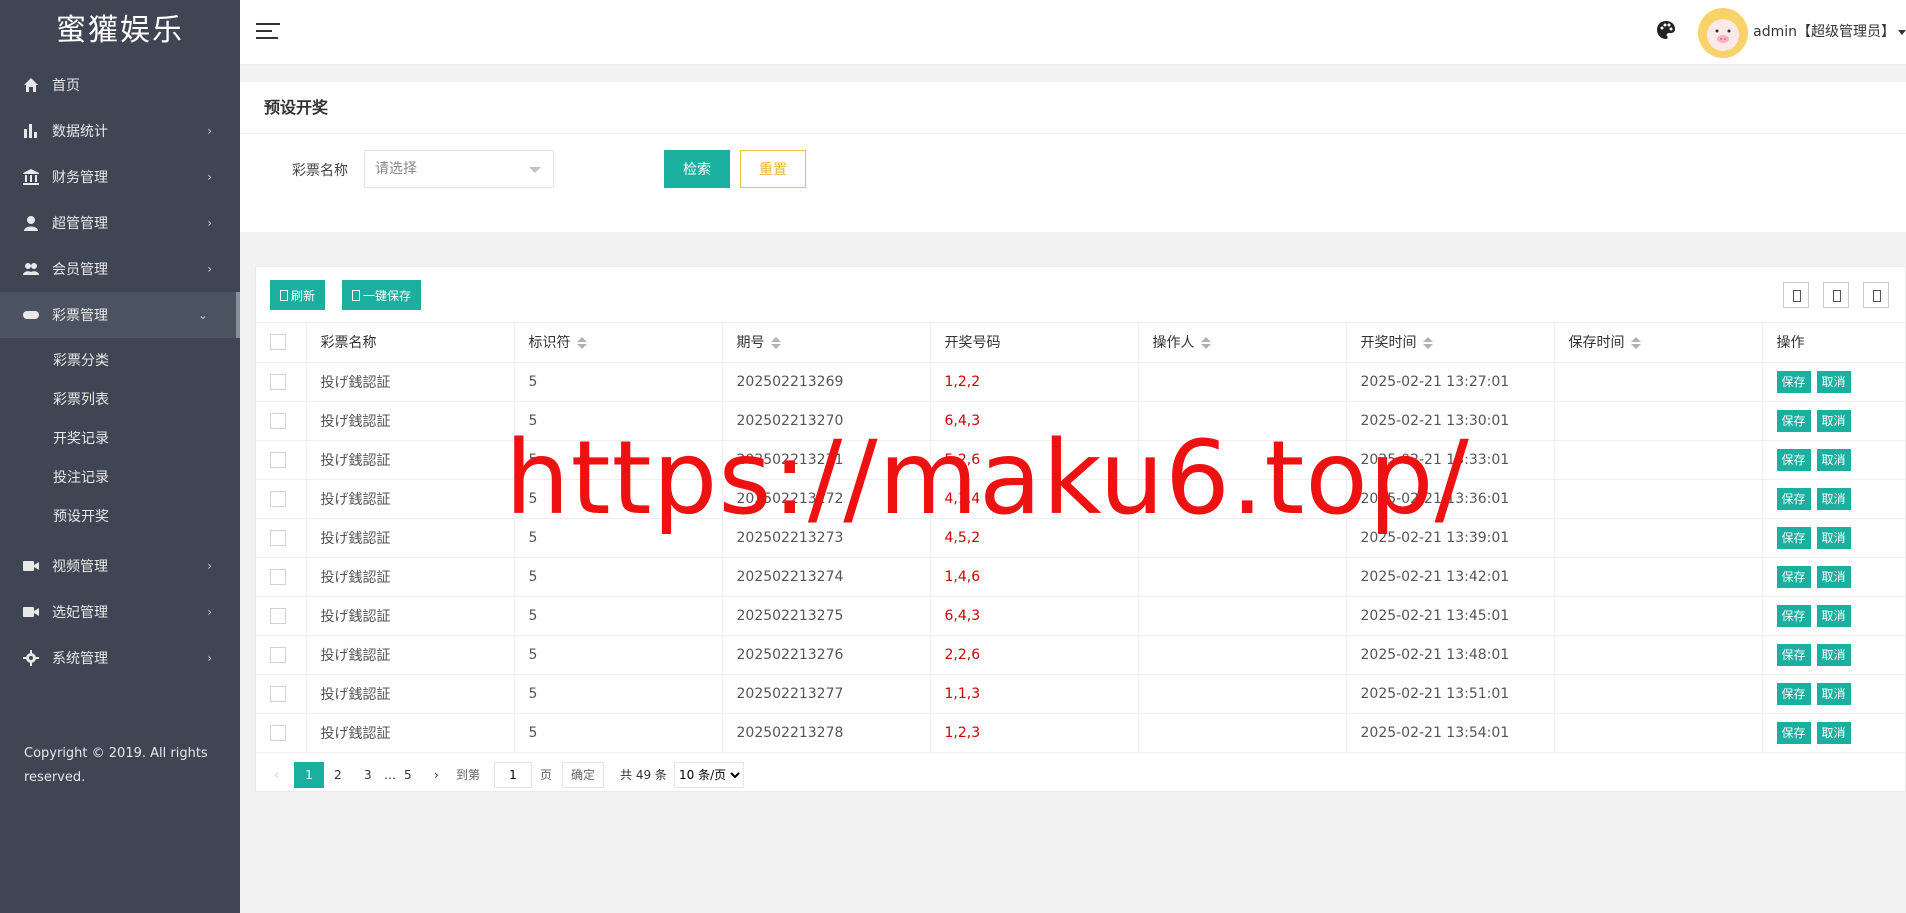 The width and height of the screenshot is (1906, 913). I want to click on column-header: 操作人, so click(1242, 343).